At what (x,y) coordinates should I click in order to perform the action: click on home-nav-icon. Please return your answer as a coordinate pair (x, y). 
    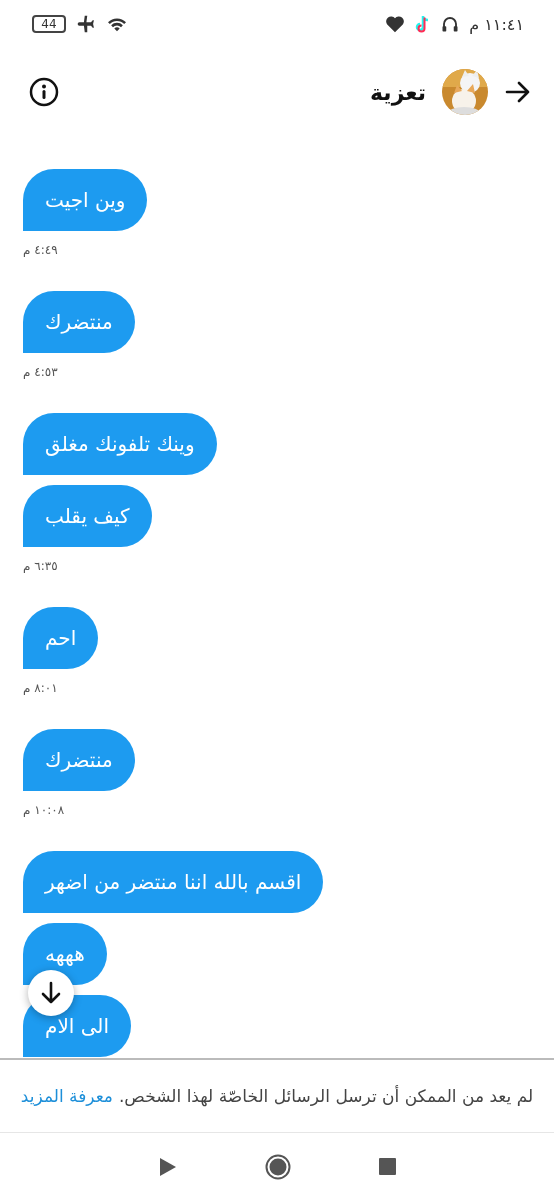
    Looking at the image, I should click on (277, 1166).